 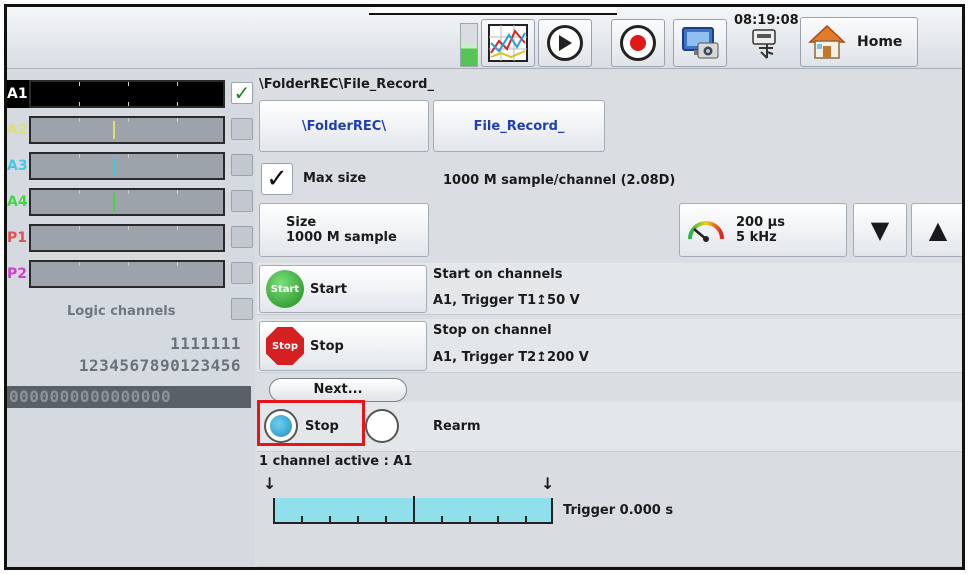 I want to click on camera-monitor-icon, so click(x=700, y=43).